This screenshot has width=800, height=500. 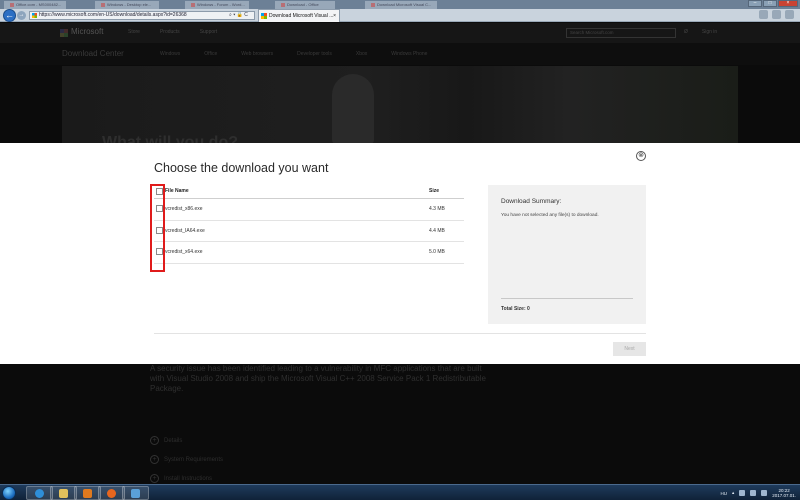 What do you see at coordinates (309, 192) in the screenshot?
I see `file-table-header: File Name Size` at bounding box center [309, 192].